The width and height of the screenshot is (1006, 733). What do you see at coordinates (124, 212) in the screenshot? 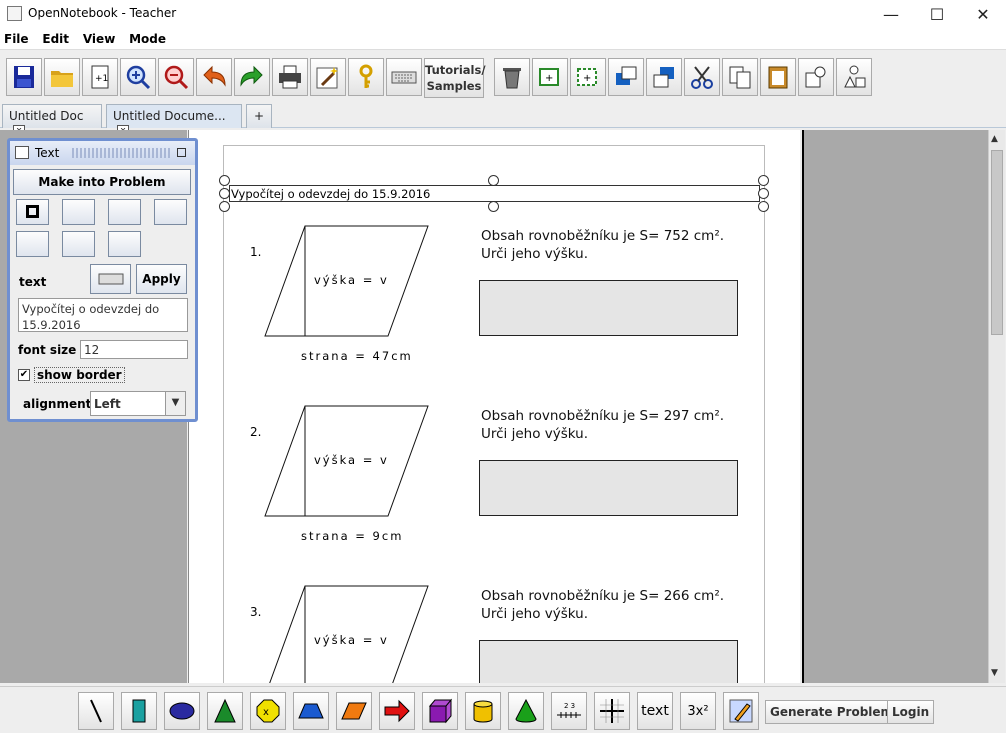
I see `align-right-button` at bounding box center [124, 212].